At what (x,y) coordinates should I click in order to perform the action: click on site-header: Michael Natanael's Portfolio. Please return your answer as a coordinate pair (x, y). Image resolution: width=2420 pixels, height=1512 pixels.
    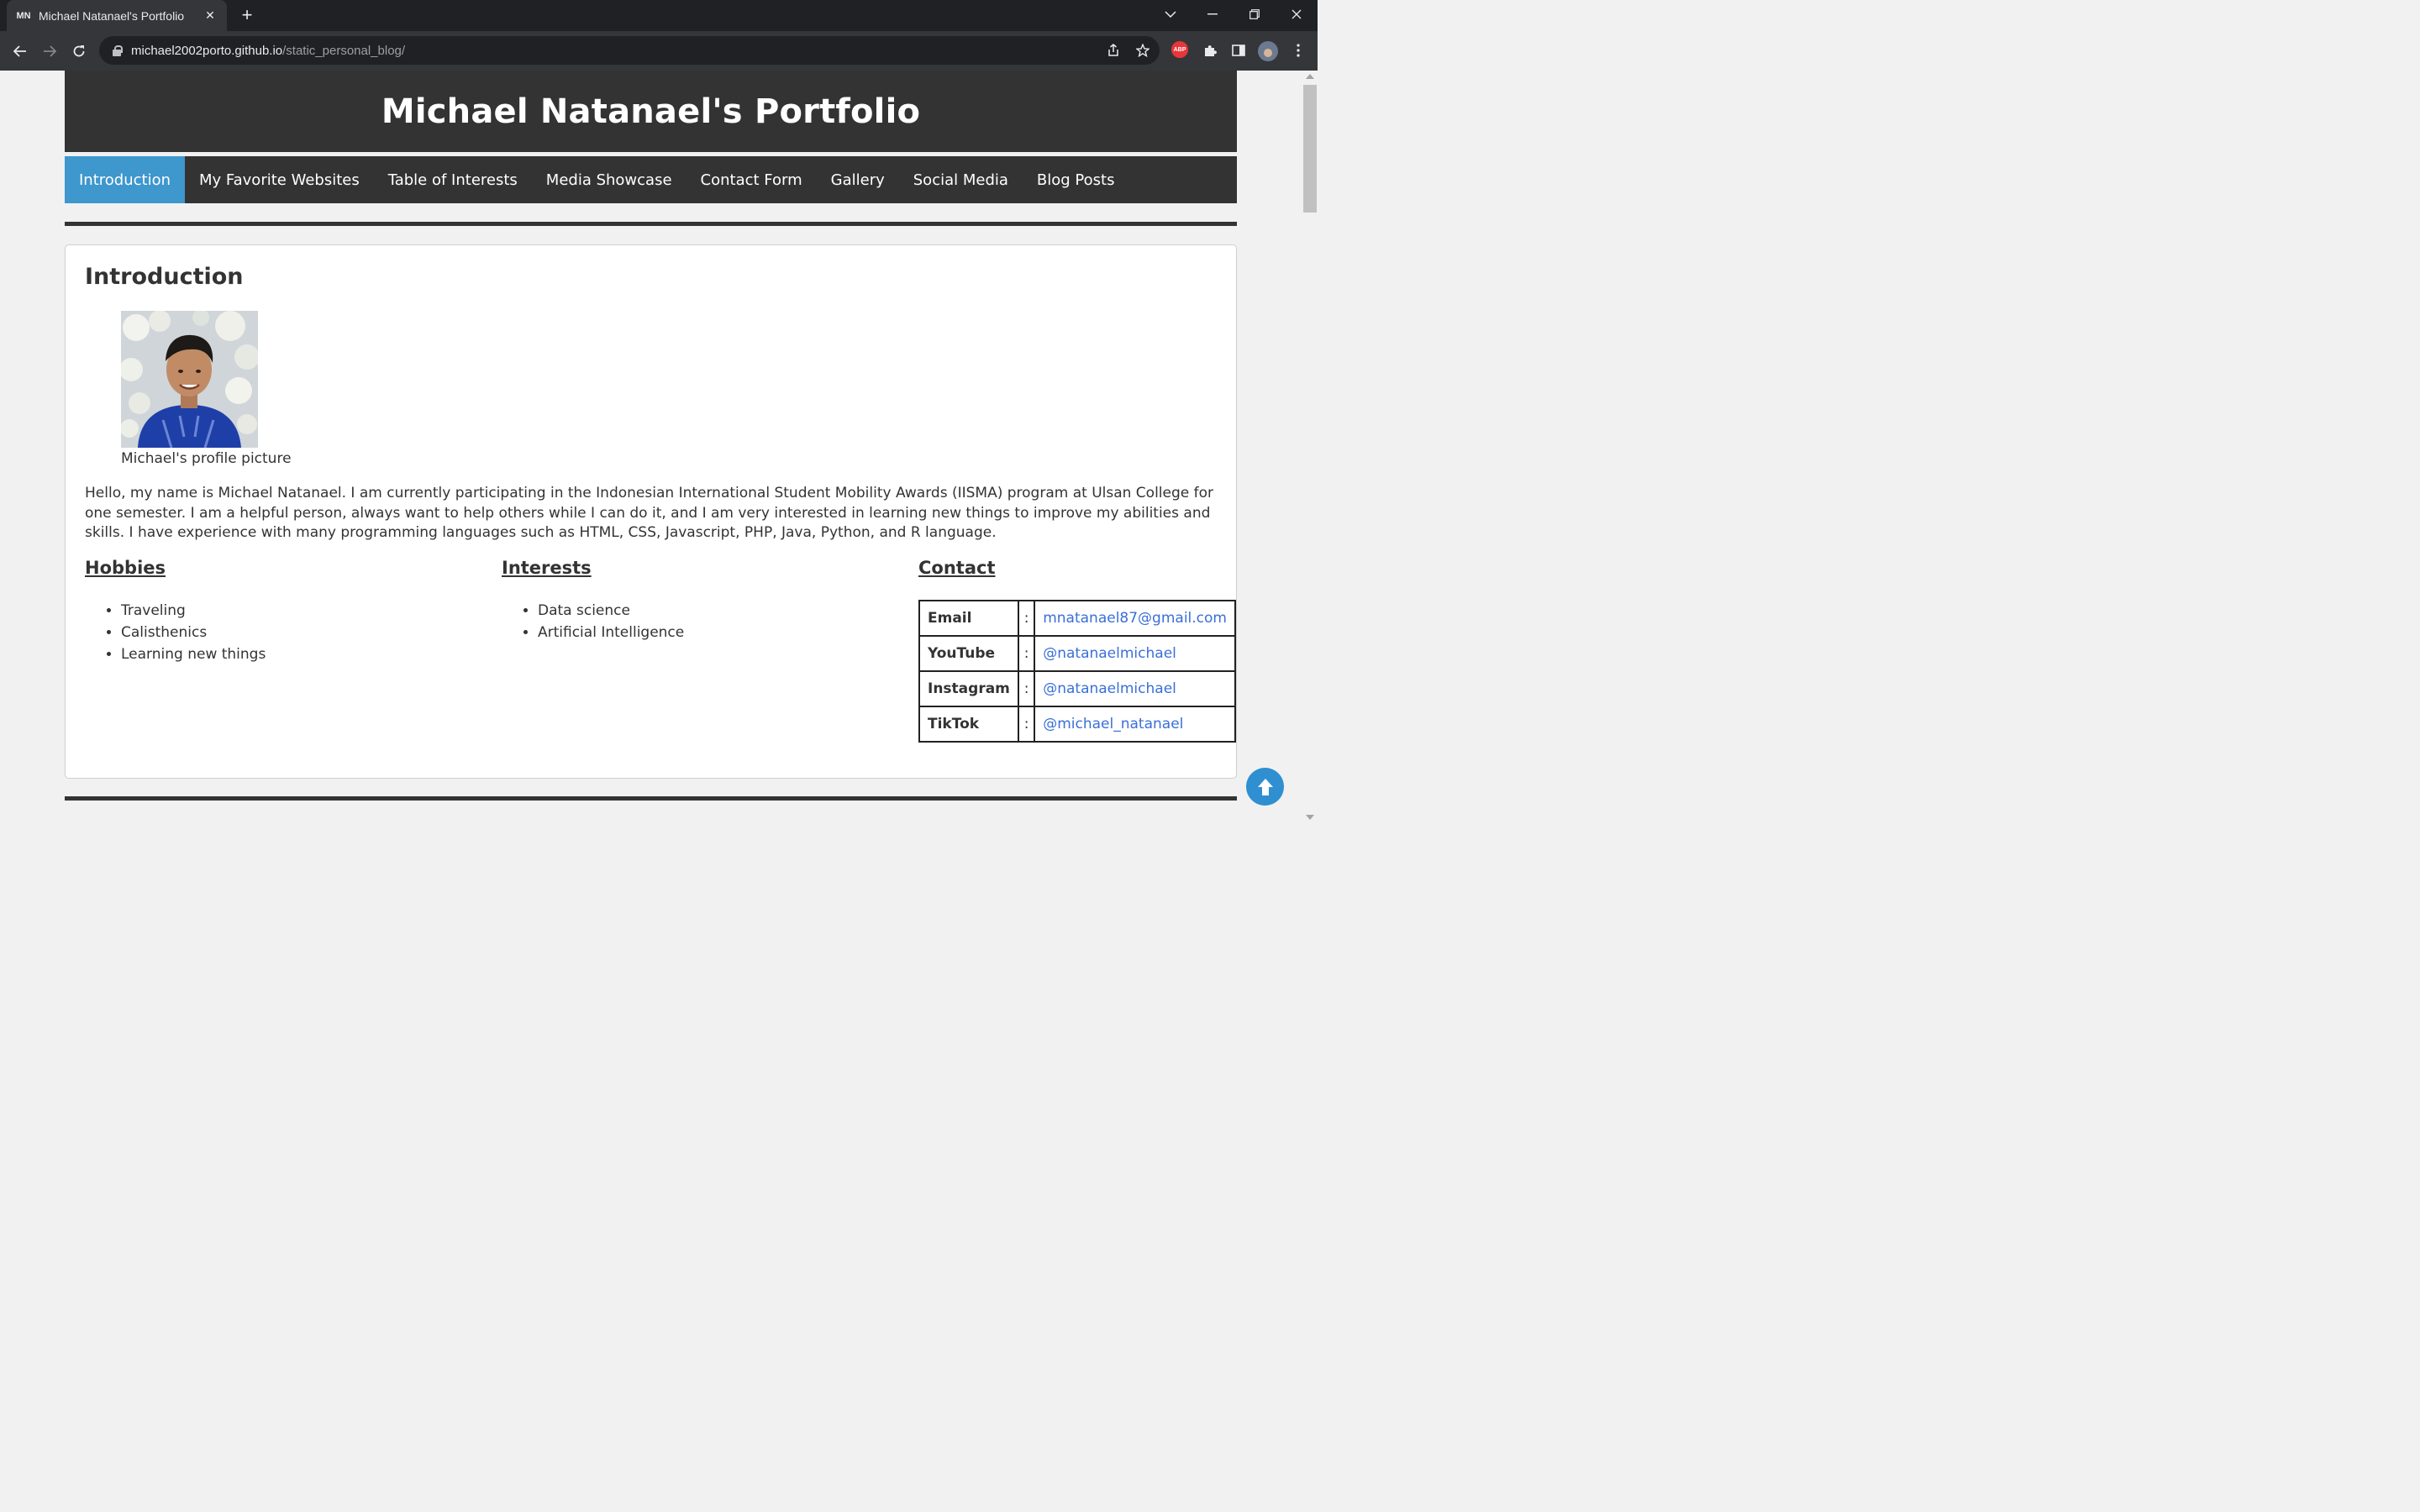
    Looking at the image, I should click on (651, 111).